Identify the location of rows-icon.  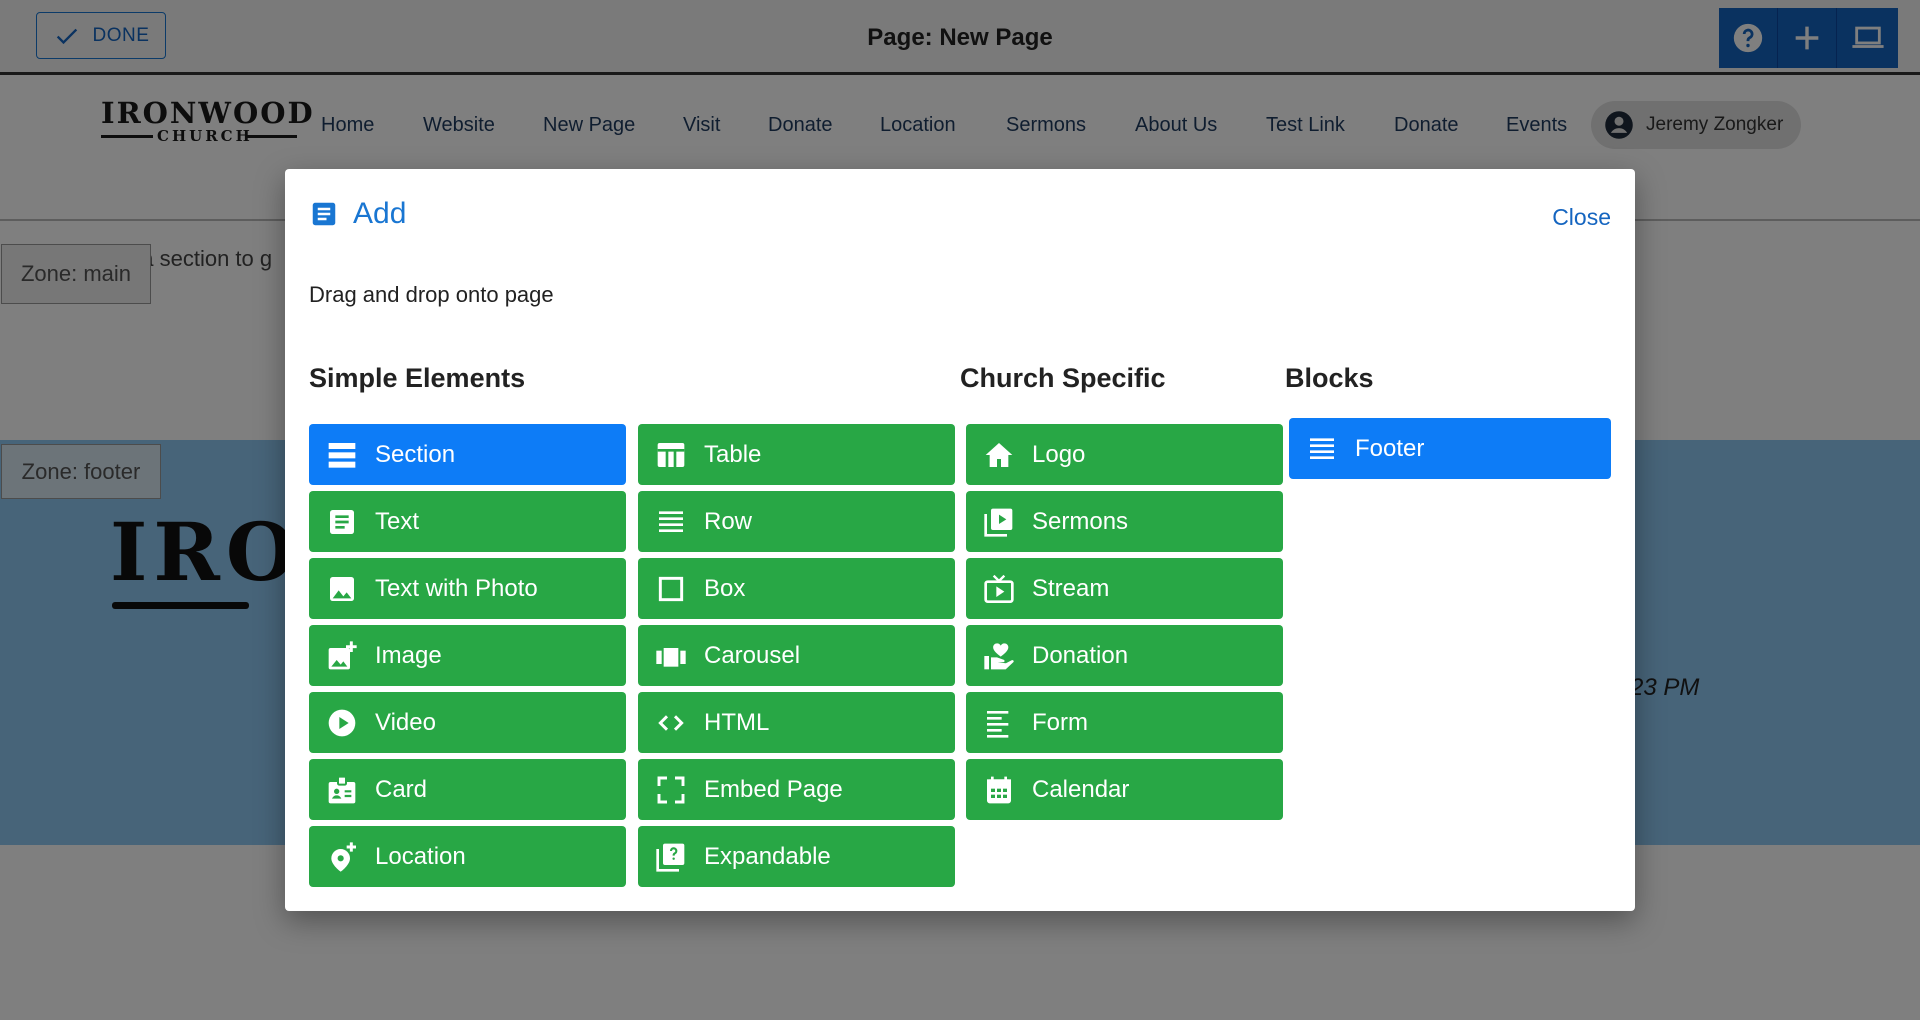
(671, 521).